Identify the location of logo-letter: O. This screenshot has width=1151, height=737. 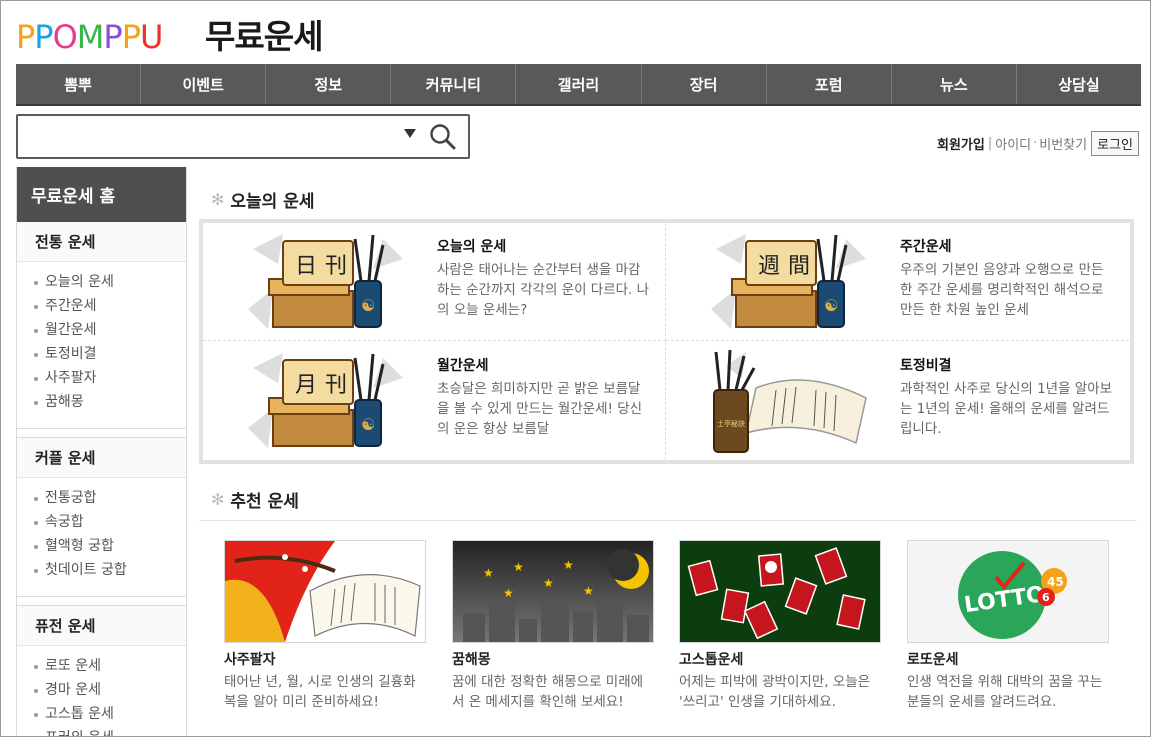
(65, 37).